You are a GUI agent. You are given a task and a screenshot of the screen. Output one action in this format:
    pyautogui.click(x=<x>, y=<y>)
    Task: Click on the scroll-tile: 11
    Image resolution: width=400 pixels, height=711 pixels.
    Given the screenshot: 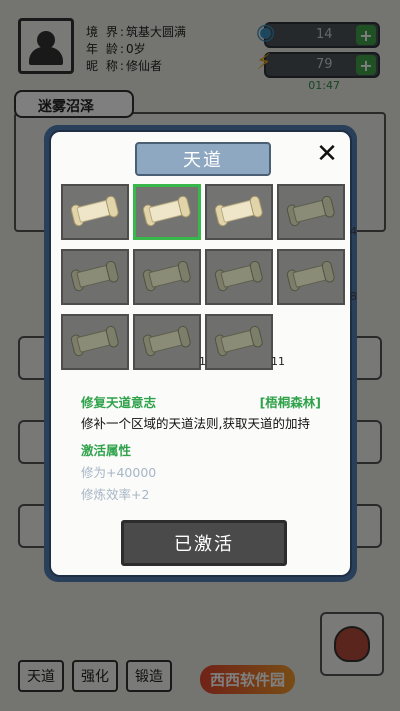 What is the action you would take?
    pyautogui.click(x=245, y=342)
    